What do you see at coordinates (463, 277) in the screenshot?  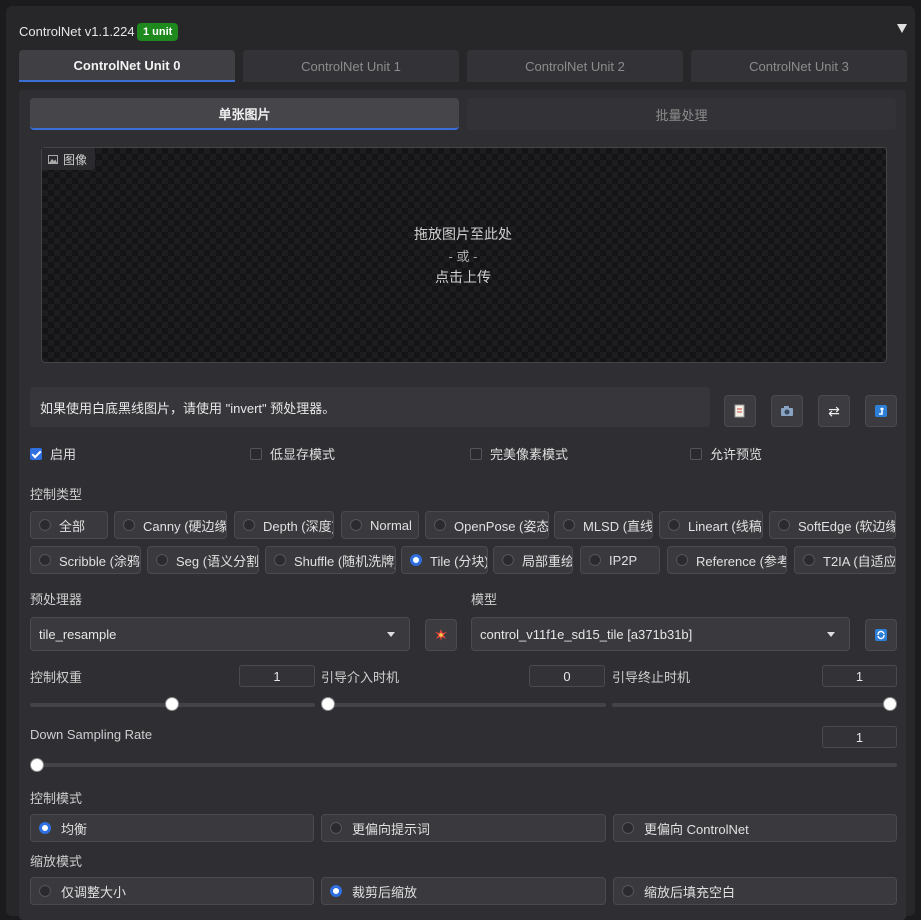 I see `click-upload-text: 点击上传` at bounding box center [463, 277].